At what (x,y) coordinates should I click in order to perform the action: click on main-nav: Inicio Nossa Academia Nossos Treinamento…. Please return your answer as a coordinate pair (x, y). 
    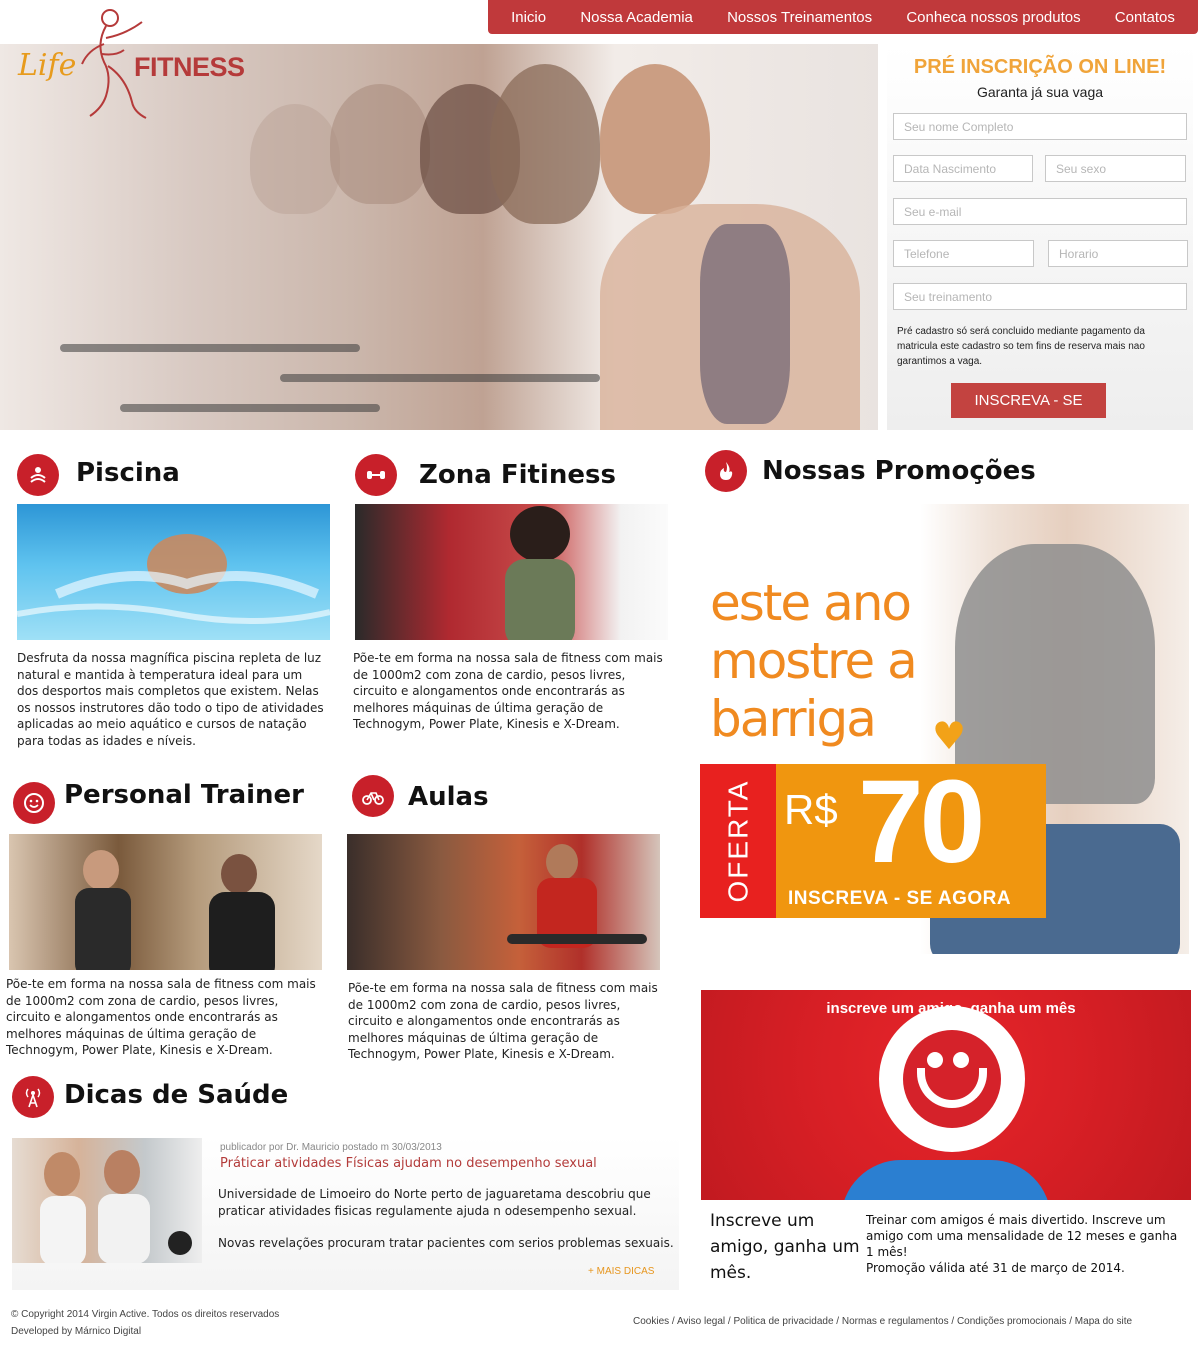
    Looking at the image, I should click on (843, 17).